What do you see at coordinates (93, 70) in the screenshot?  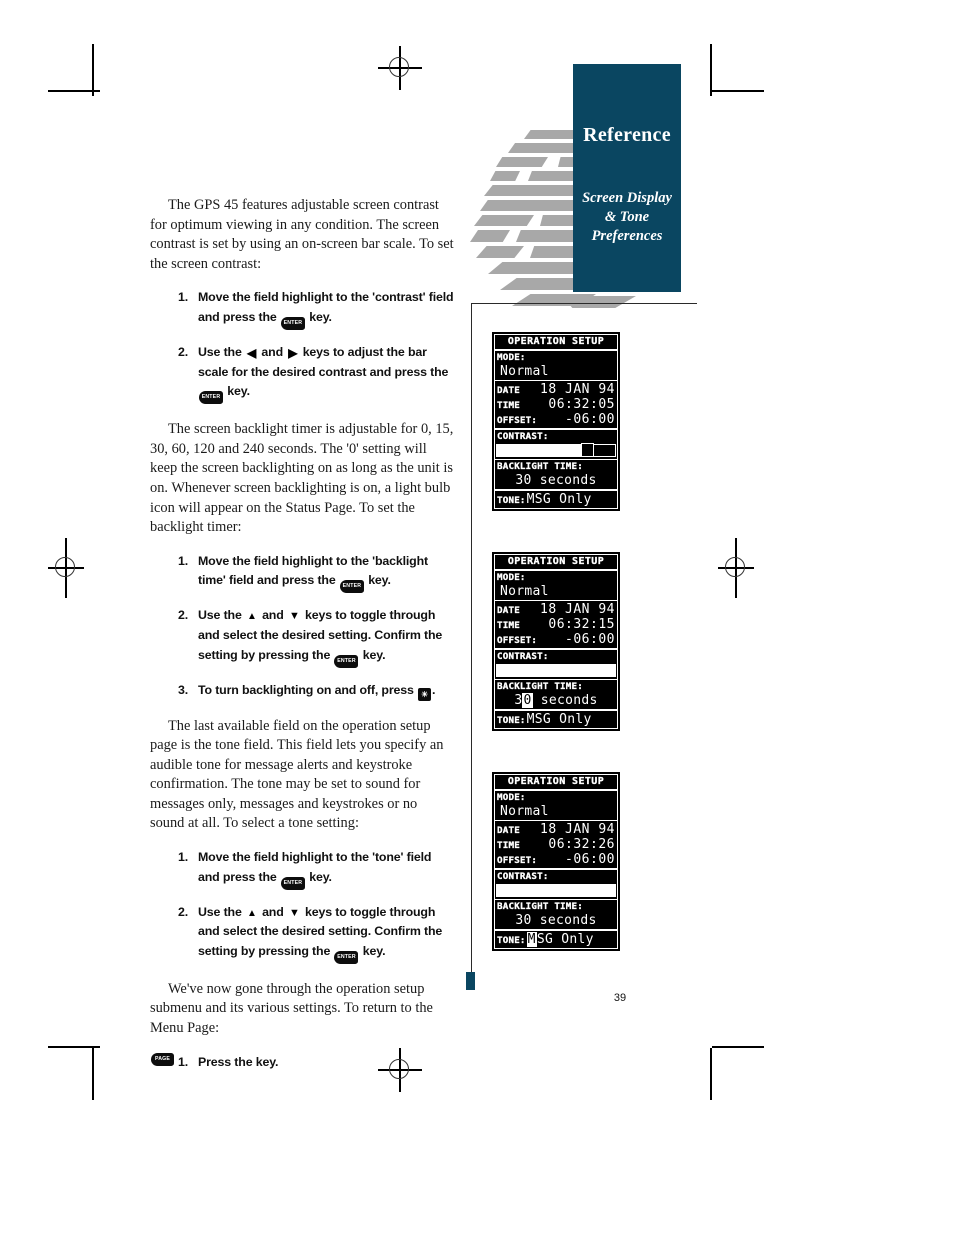 I see `crop-mark-top-left-v` at bounding box center [93, 70].